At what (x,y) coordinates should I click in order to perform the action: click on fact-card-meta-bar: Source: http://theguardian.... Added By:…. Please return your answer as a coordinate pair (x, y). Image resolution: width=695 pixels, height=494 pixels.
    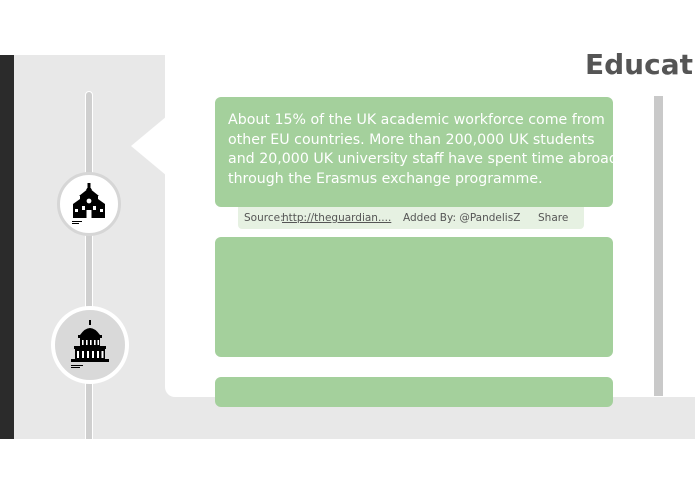
    Looking at the image, I should click on (411, 218).